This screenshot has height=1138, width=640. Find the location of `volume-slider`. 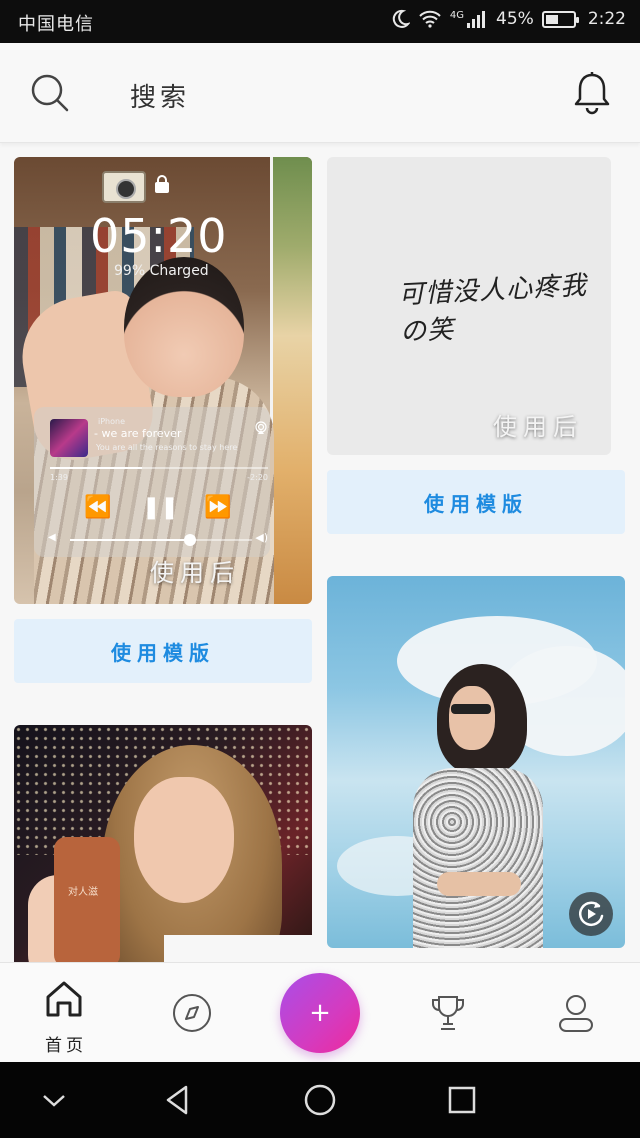

volume-slider is located at coordinates (161, 540).